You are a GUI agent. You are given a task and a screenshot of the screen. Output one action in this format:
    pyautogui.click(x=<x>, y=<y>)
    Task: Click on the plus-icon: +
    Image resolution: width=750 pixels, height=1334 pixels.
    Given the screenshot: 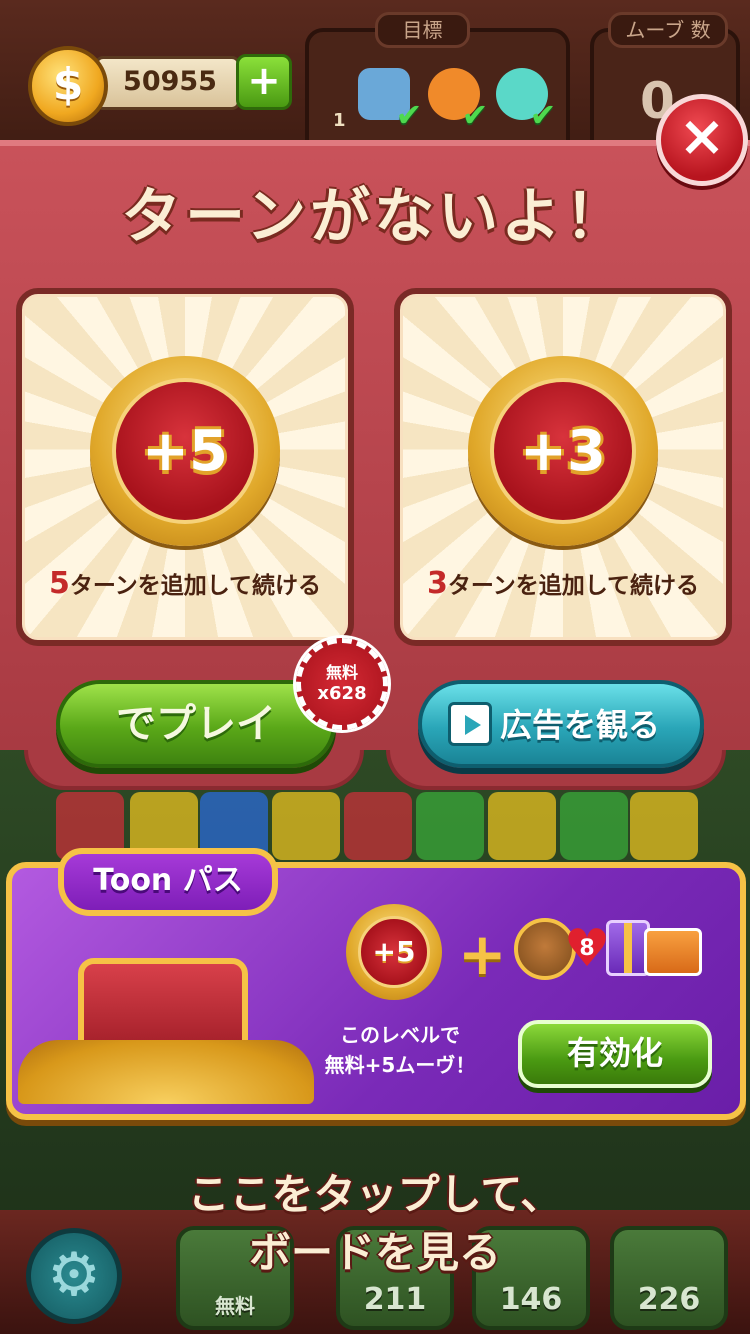 What is the action you would take?
    pyautogui.click(x=482, y=954)
    